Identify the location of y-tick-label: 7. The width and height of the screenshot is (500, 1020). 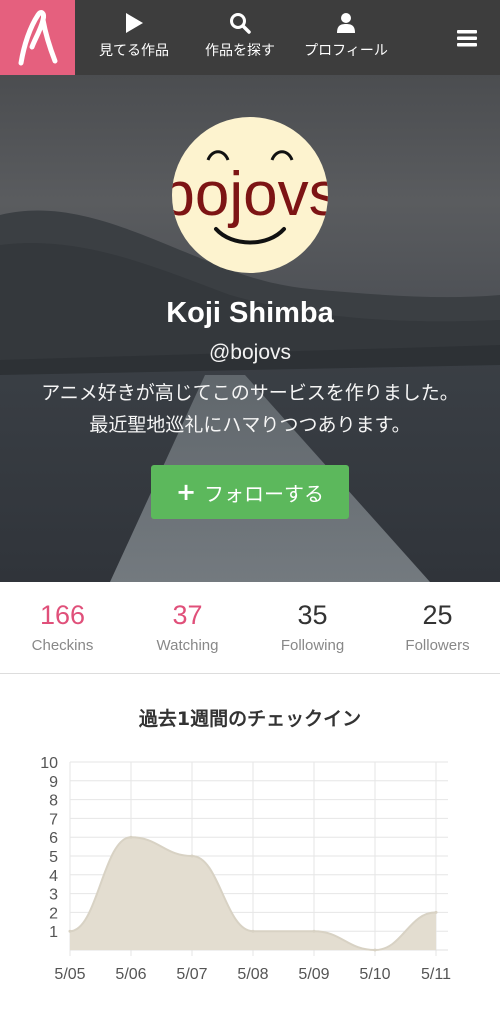
(53, 819).